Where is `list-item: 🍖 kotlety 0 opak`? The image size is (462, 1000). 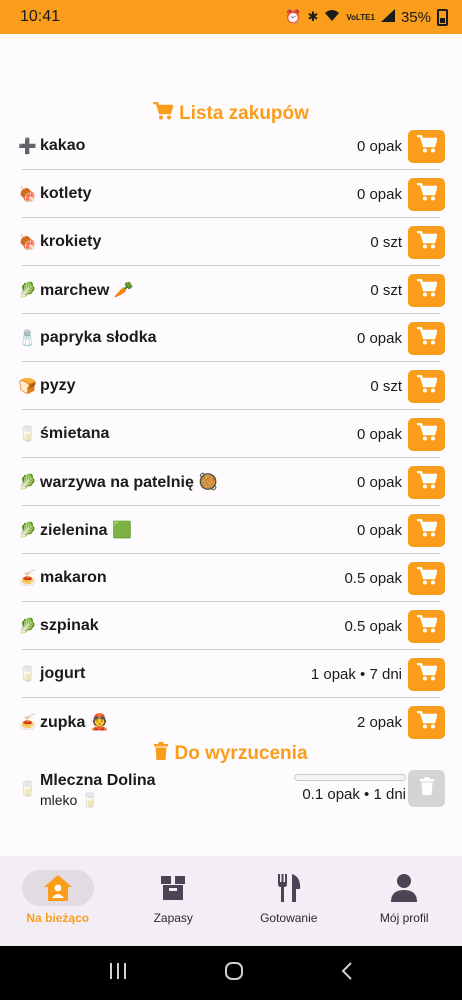
list-item: 🍖 kotlety 0 opak is located at coordinates (231, 194).